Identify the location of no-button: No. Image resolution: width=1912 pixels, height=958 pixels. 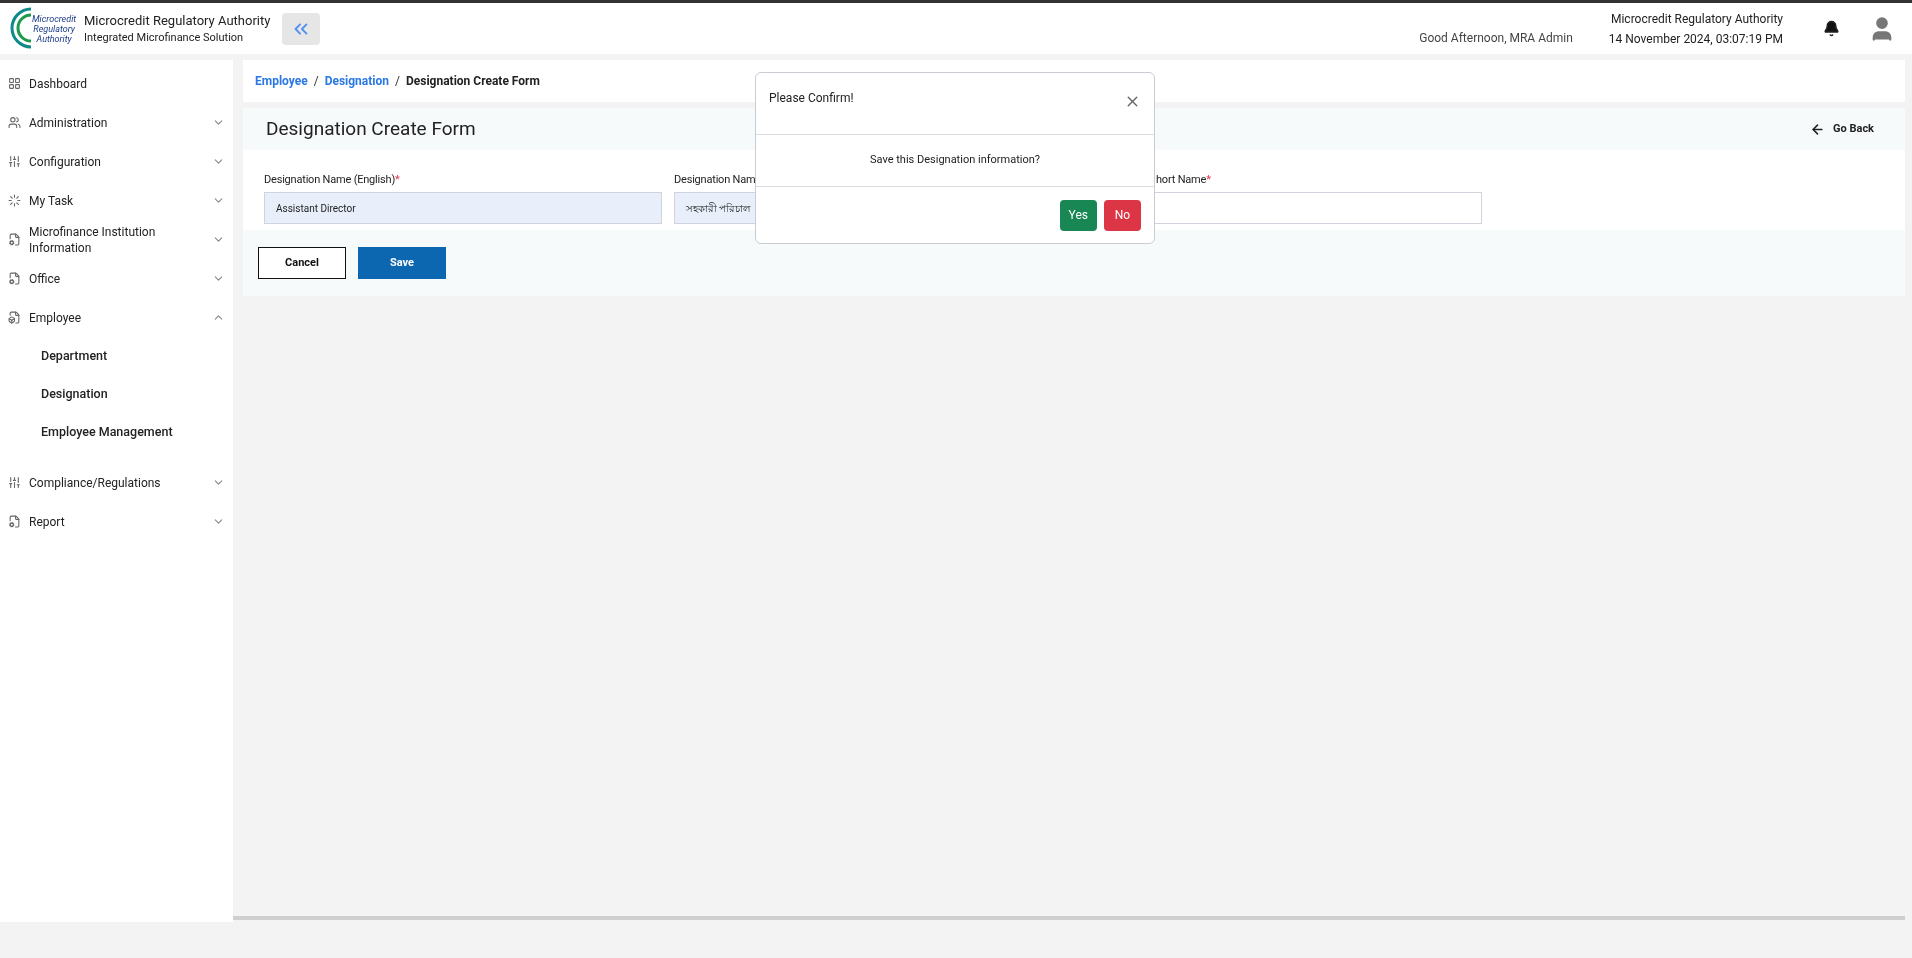
(1122, 215).